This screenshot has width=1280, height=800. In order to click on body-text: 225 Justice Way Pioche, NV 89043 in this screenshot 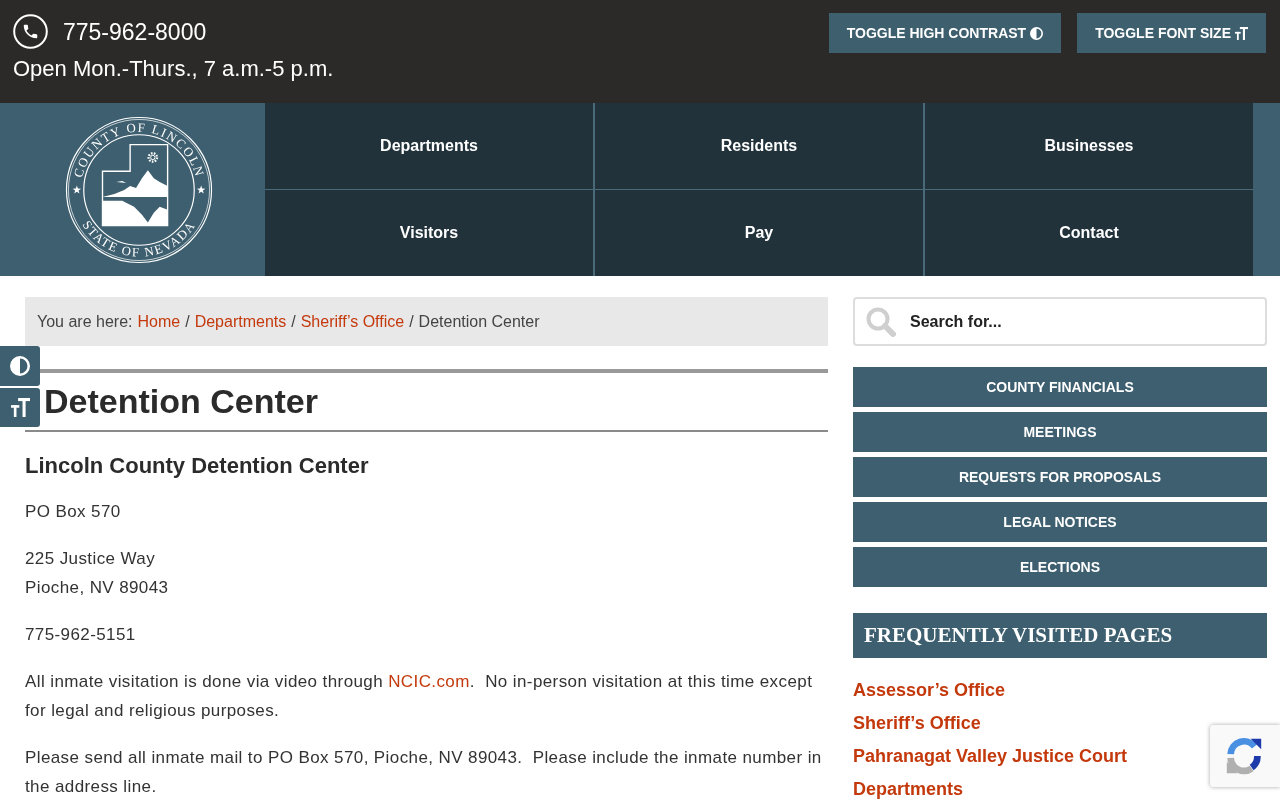, I will do `click(97, 573)`.